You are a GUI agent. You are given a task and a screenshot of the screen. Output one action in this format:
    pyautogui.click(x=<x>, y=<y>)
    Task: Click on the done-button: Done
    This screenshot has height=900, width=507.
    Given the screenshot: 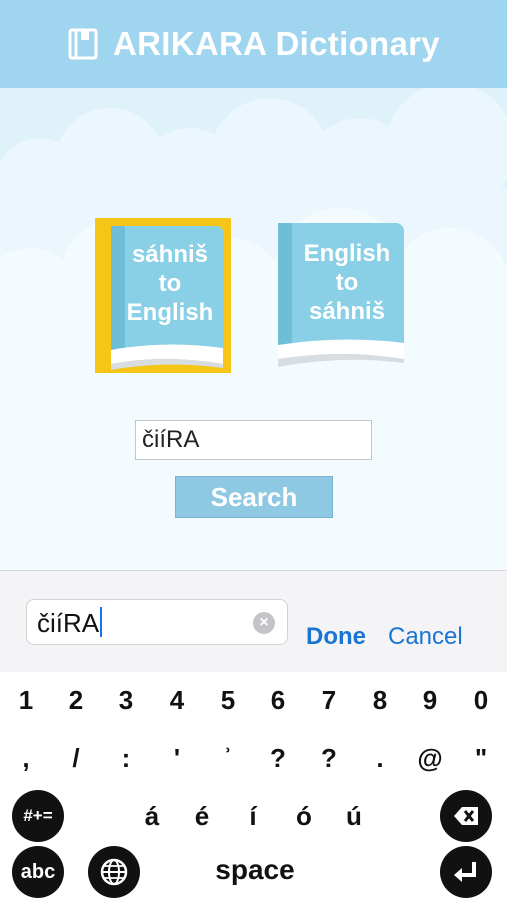 What is the action you would take?
    pyautogui.click(x=336, y=637)
    